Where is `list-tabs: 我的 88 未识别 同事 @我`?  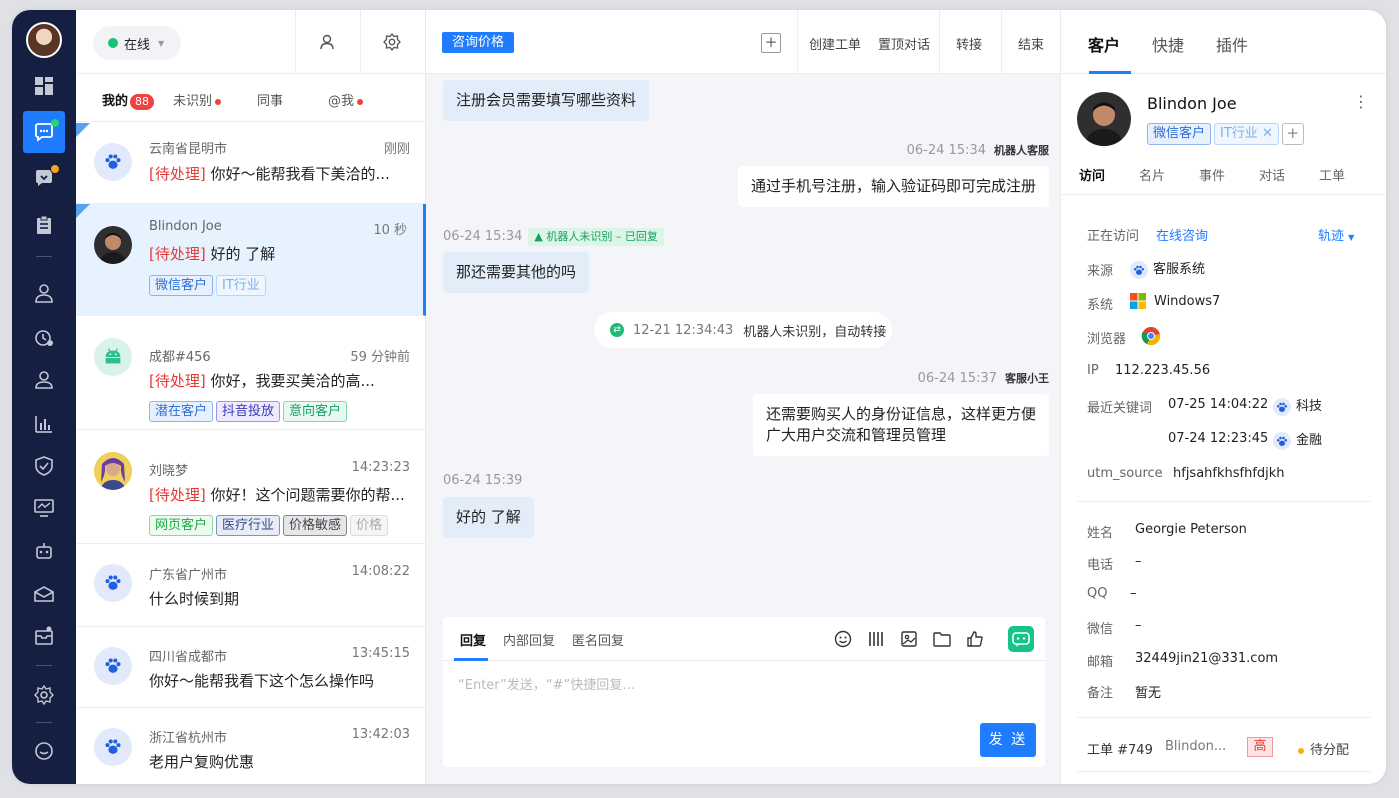 list-tabs: 我的 88 未识别 同事 @我 is located at coordinates (251, 98).